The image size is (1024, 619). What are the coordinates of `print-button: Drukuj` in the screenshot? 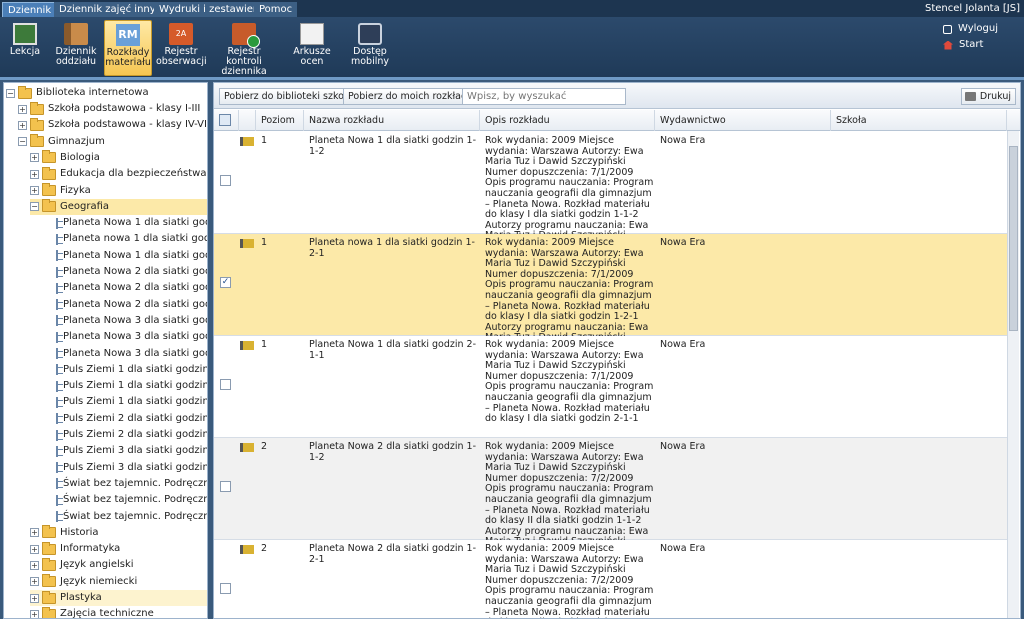 It's located at (988, 96).